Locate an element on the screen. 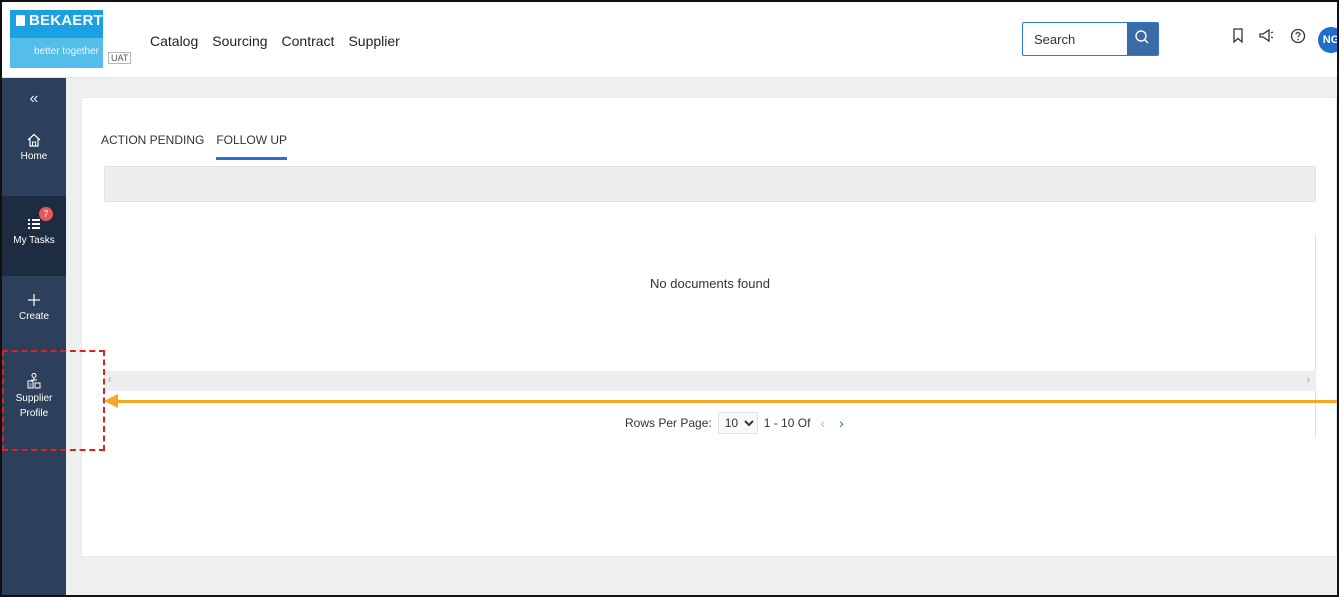 This screenshot has width=1339, height=597. empty-state-message: No documents found is located at coordinates (710, 283).